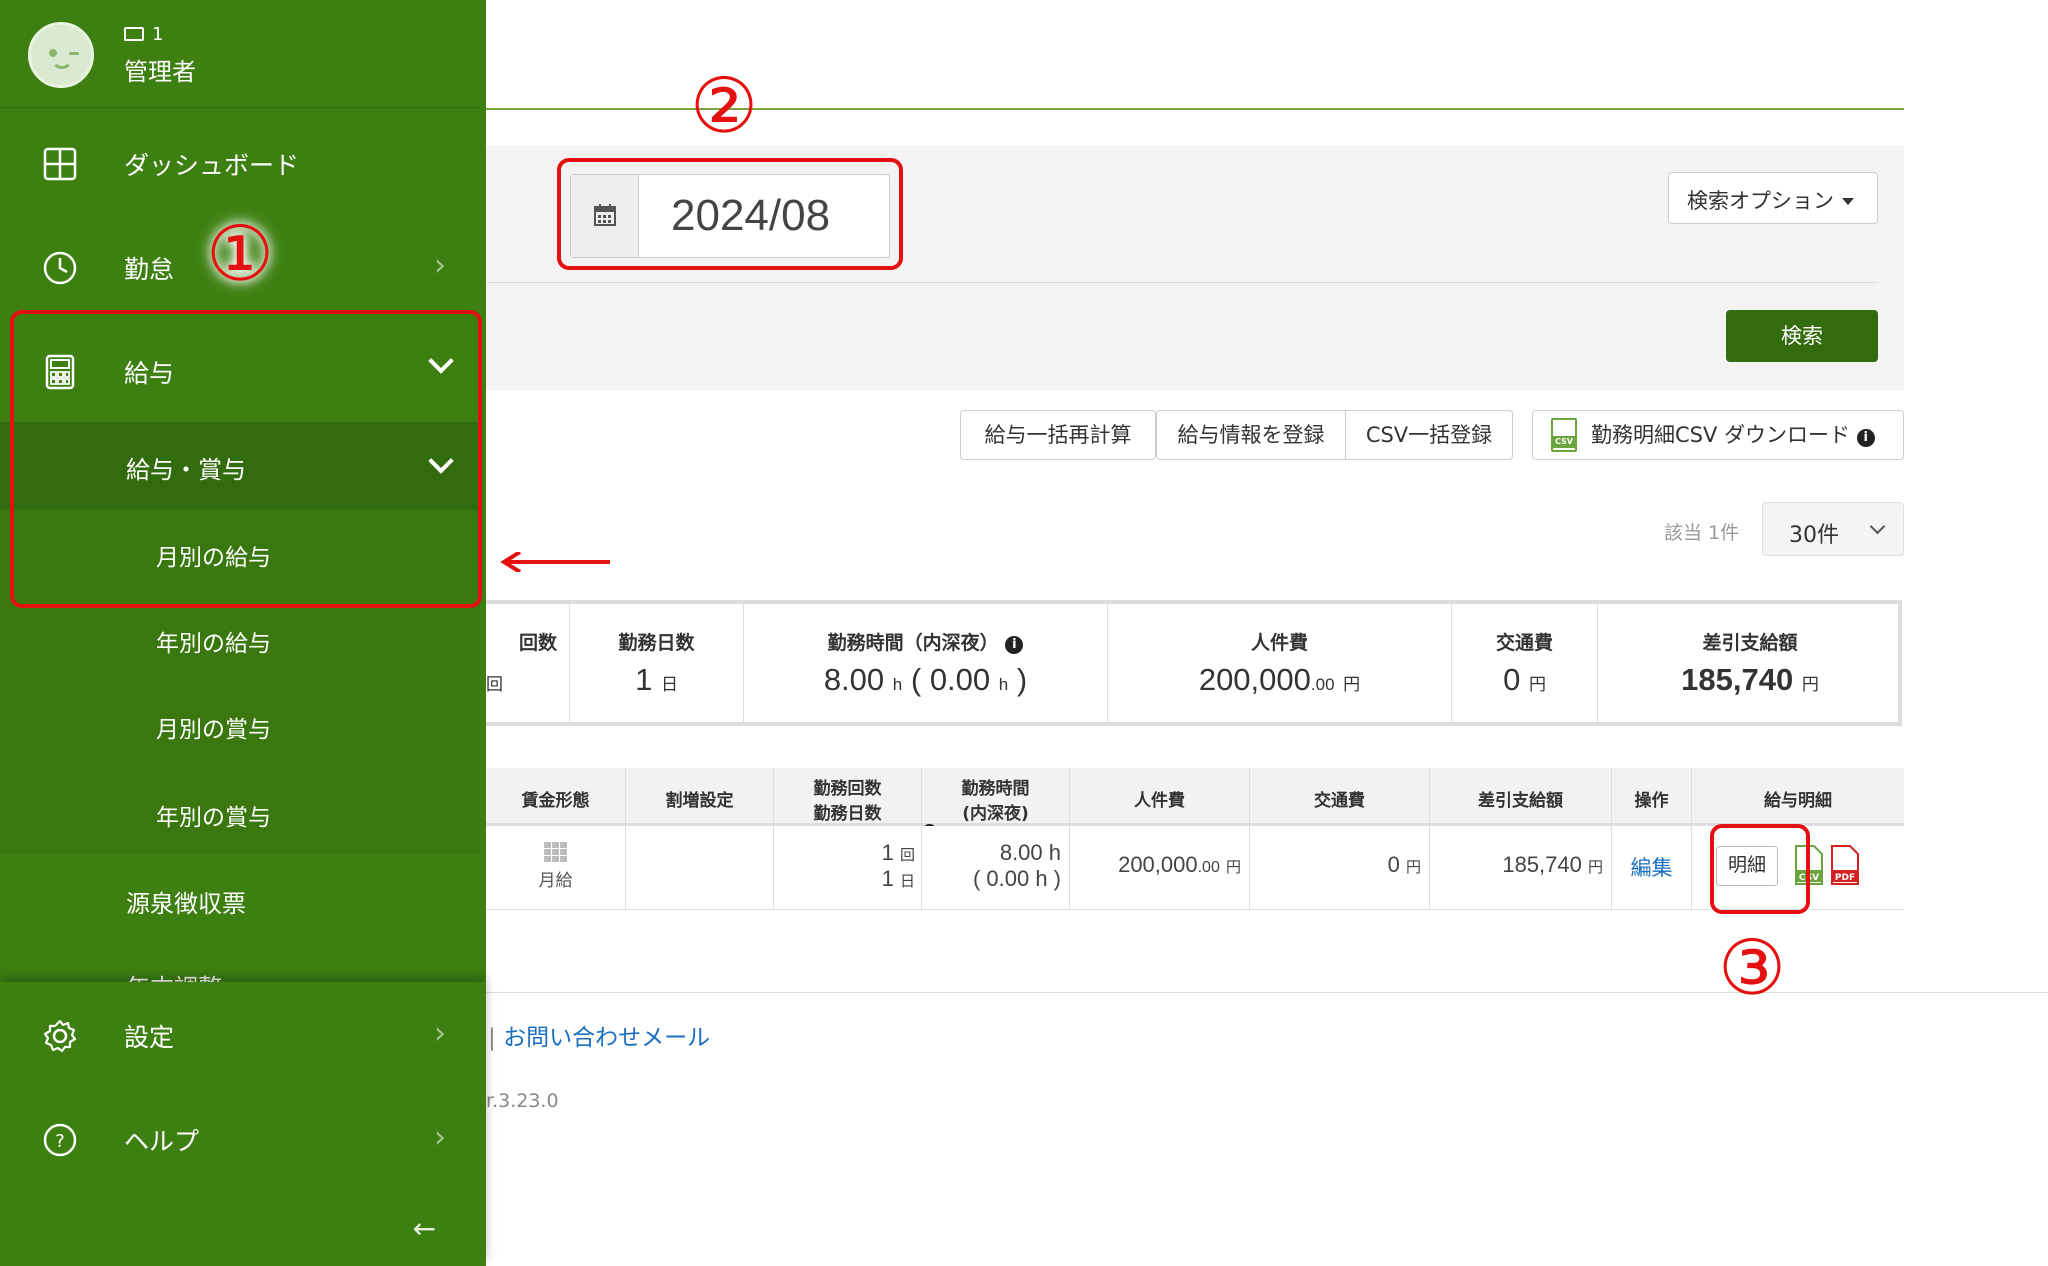 The height and width of the screenshot is (1266, 2048). I want to click on sidebar-item-label: 設定, so click(149, 1037).